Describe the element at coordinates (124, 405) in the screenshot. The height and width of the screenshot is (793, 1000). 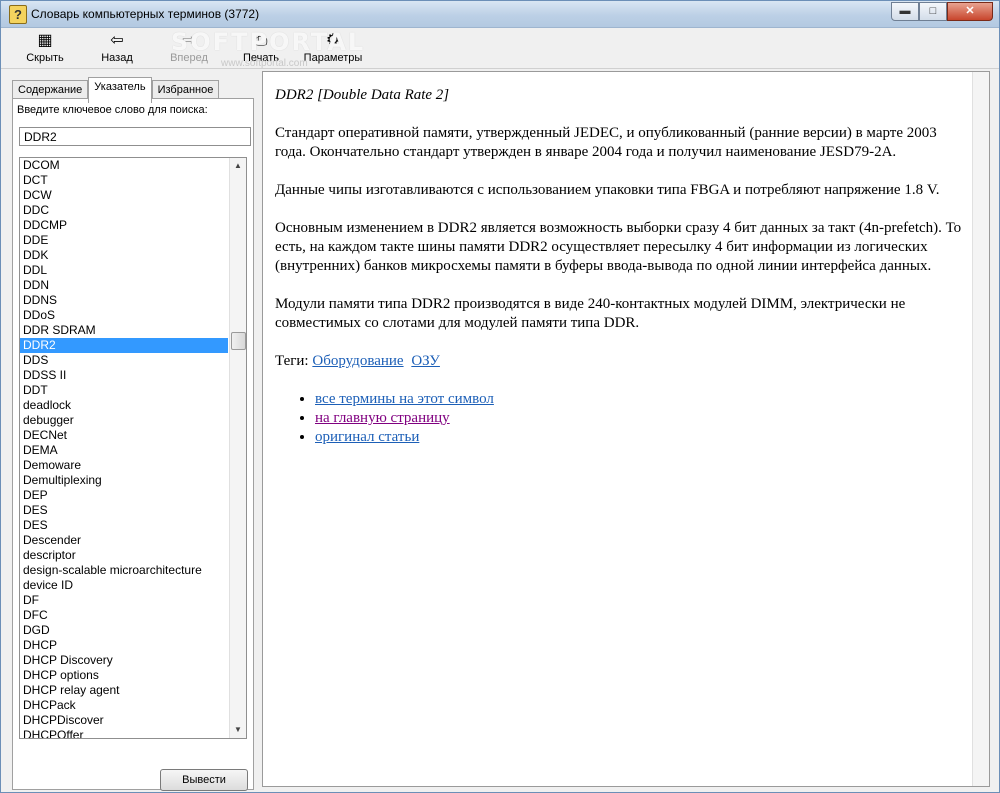
I see `index-list-item: deadlock` at that location.